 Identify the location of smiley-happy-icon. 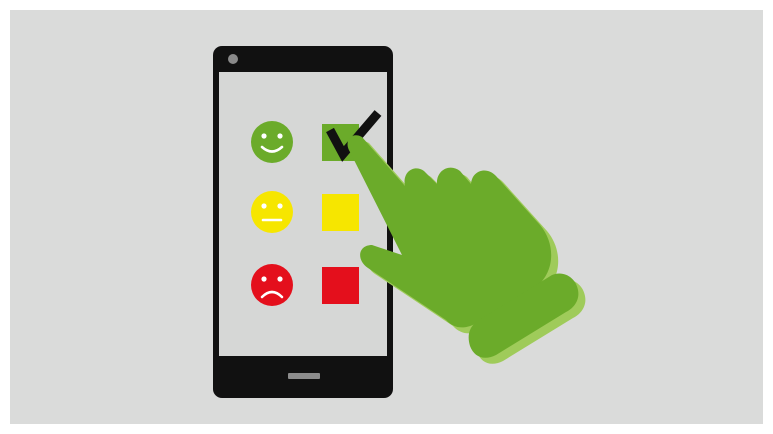
(272, 142).